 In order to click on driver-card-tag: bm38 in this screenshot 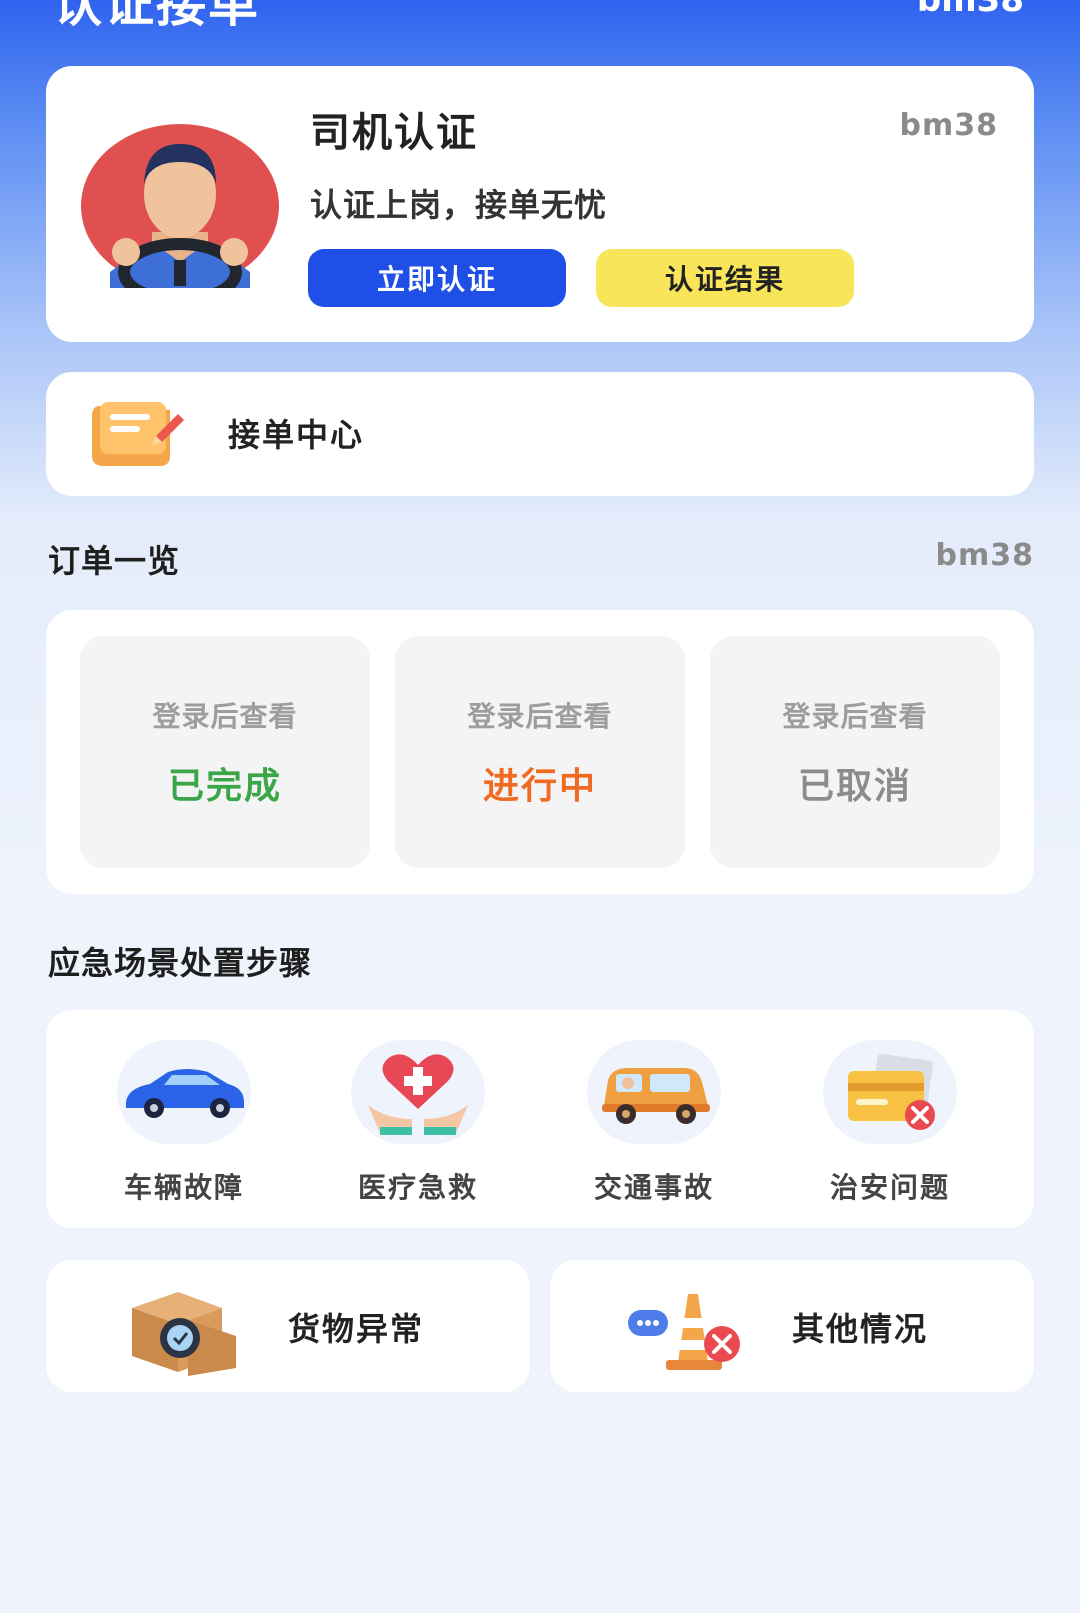, I will do `click(948, 125)`.